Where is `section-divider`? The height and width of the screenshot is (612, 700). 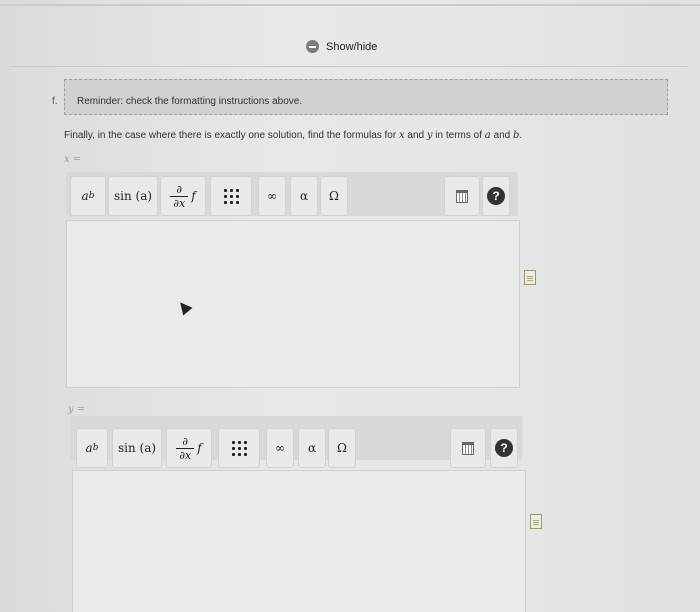 section-divider is located at coordinates (349, 66).